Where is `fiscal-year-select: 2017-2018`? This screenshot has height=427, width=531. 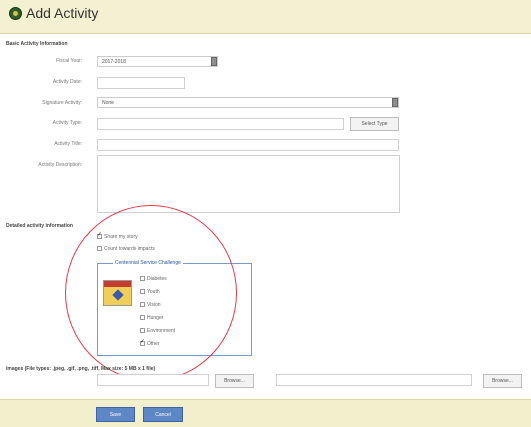
fiscal-year-select: 2017-2018 is located at coordinates (157, 61).